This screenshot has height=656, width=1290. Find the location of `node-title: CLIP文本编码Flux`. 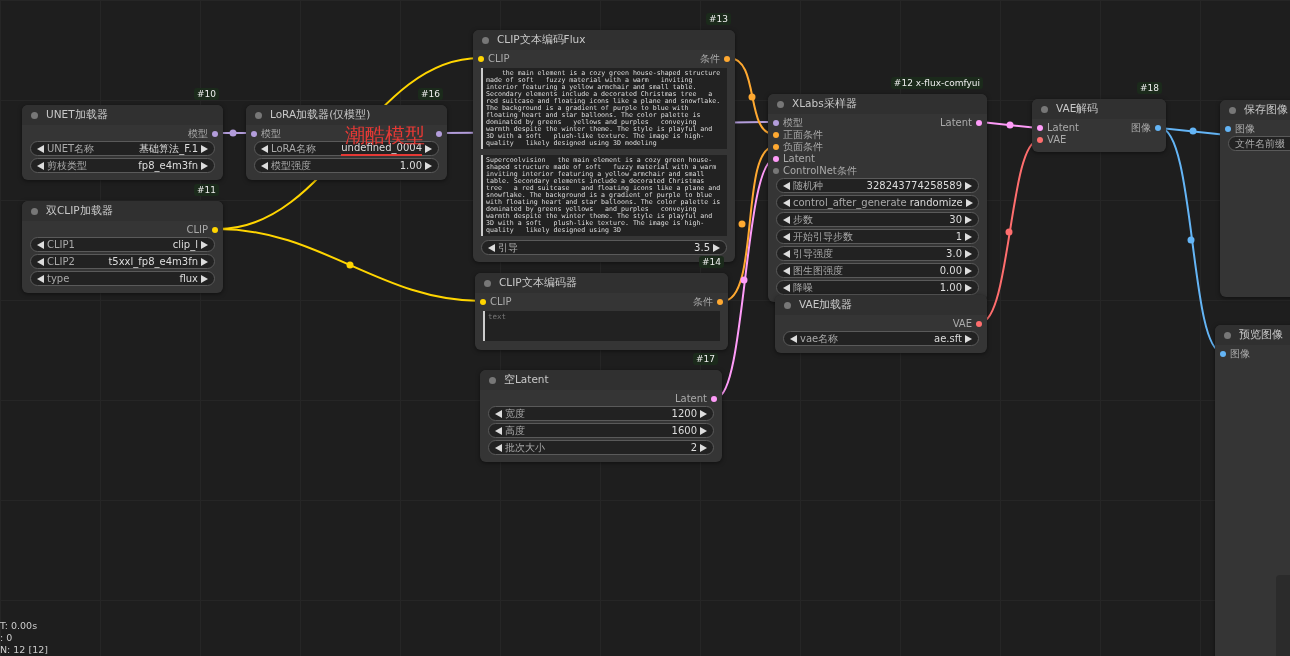

node-title: CLIP文本编码Flux is located at coordinates (541, 40).